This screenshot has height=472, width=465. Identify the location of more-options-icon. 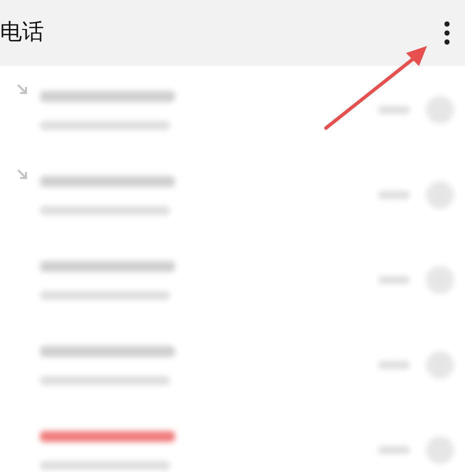
(447, 33).